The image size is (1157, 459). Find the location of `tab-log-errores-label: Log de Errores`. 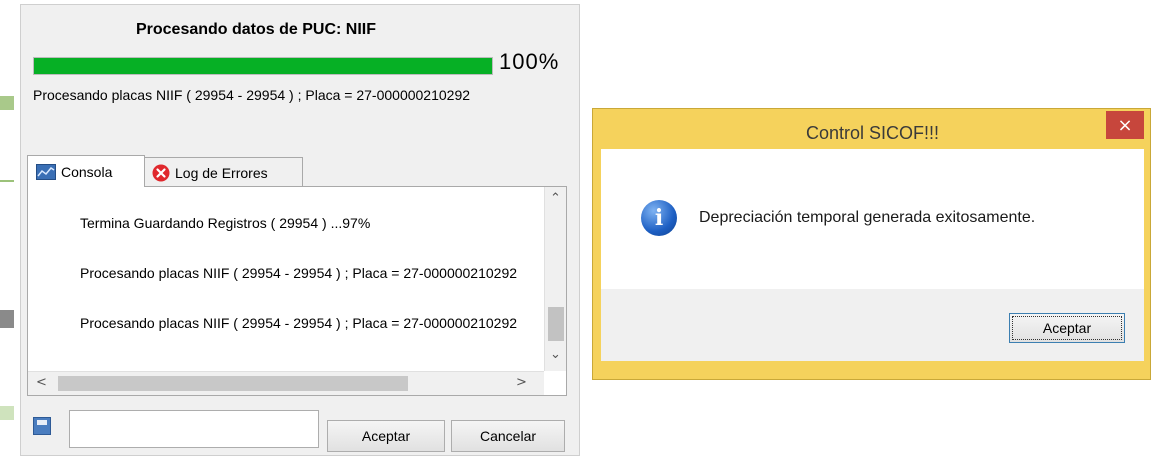

tab-log-errores-label: Log de Errores is located at coordinates (221, 172).